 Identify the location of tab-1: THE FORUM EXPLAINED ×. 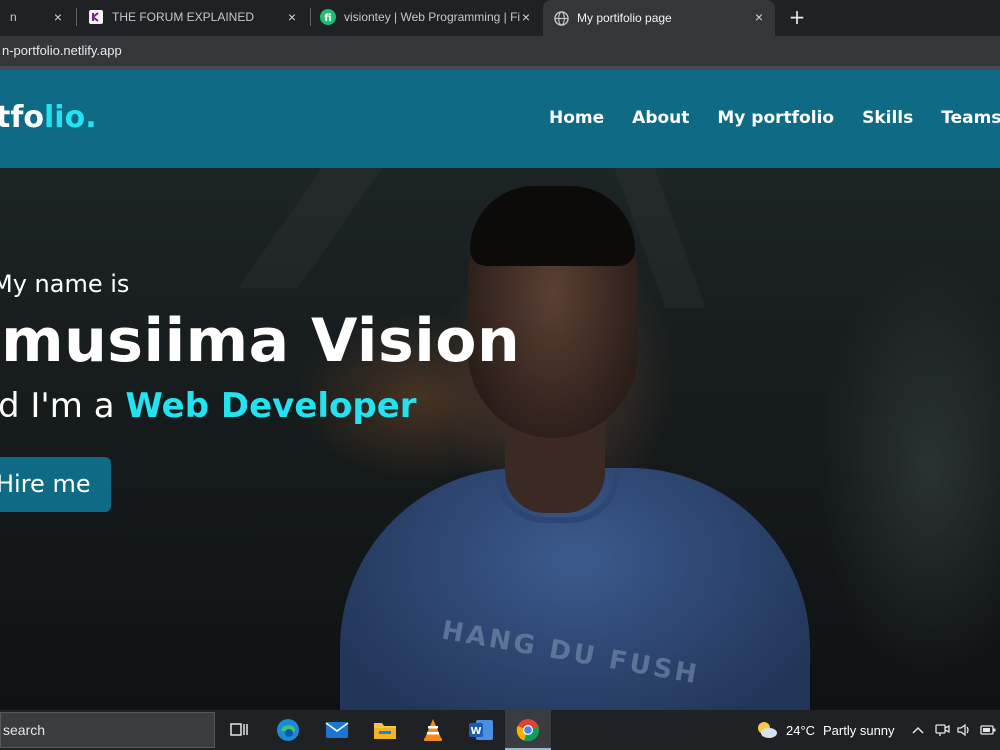
(193, 16).